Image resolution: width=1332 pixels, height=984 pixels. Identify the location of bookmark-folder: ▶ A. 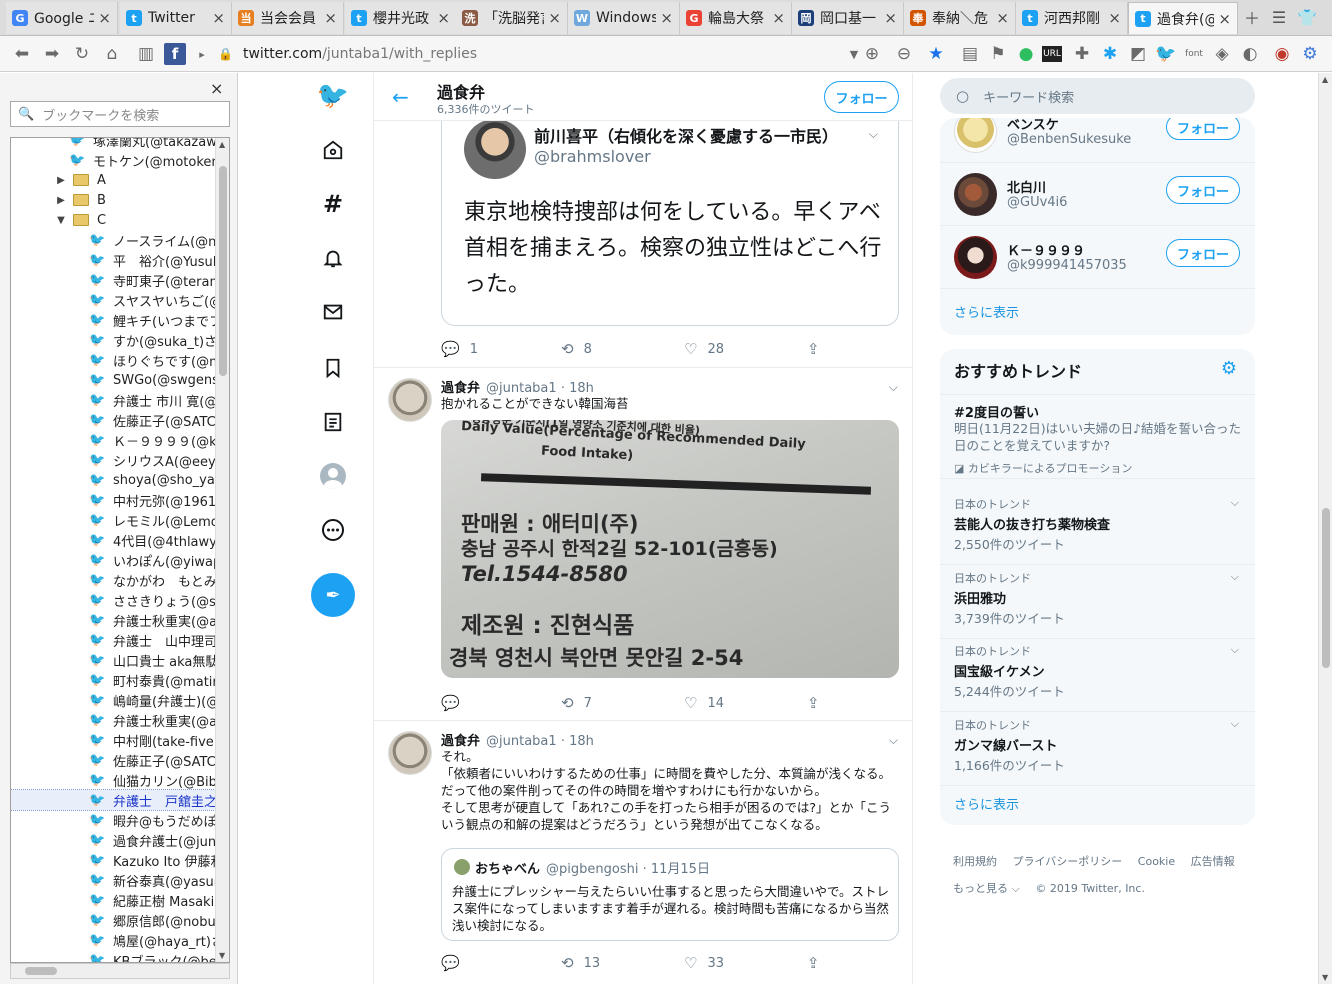
(113, 180).